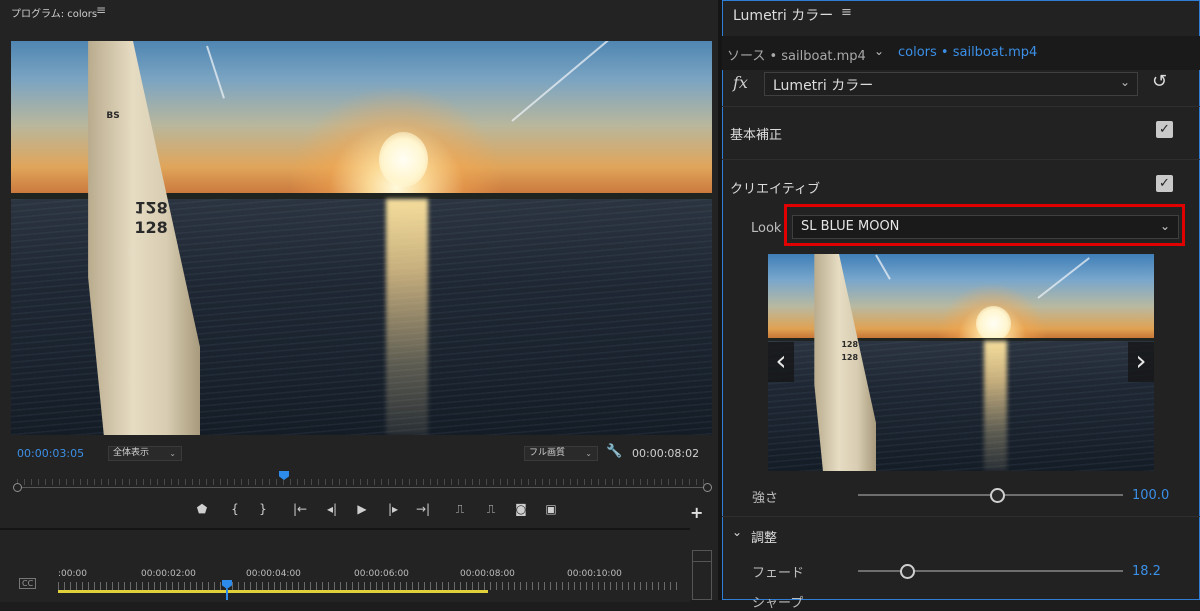 The height and width of the screenshot is (611, 1200). What do you see at coordinates (614, 451) in the screenshot?
I see `settings-wrench-icon: 🔧` at bounding box center [614, 451].